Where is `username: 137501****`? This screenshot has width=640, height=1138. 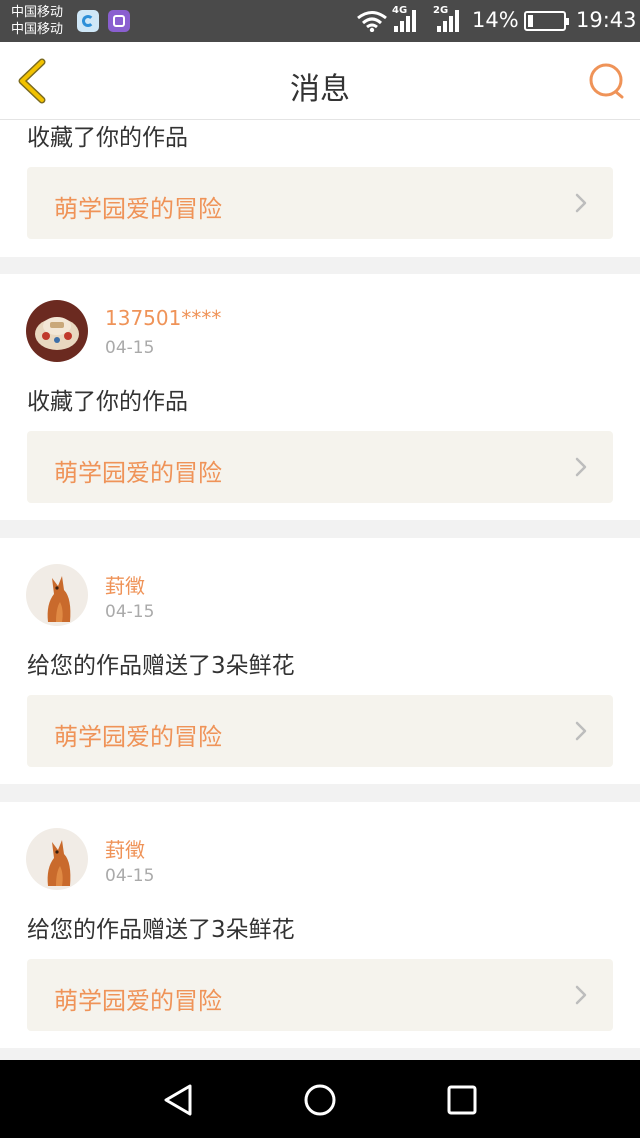
username: 137501**** is located at coordinates (163, 318).